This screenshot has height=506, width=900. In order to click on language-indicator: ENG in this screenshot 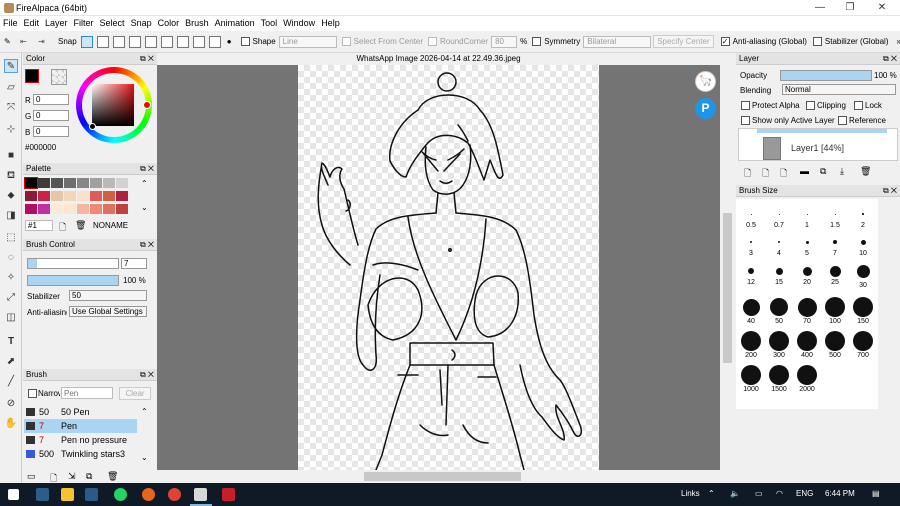, I will do `click(804, 493)`.